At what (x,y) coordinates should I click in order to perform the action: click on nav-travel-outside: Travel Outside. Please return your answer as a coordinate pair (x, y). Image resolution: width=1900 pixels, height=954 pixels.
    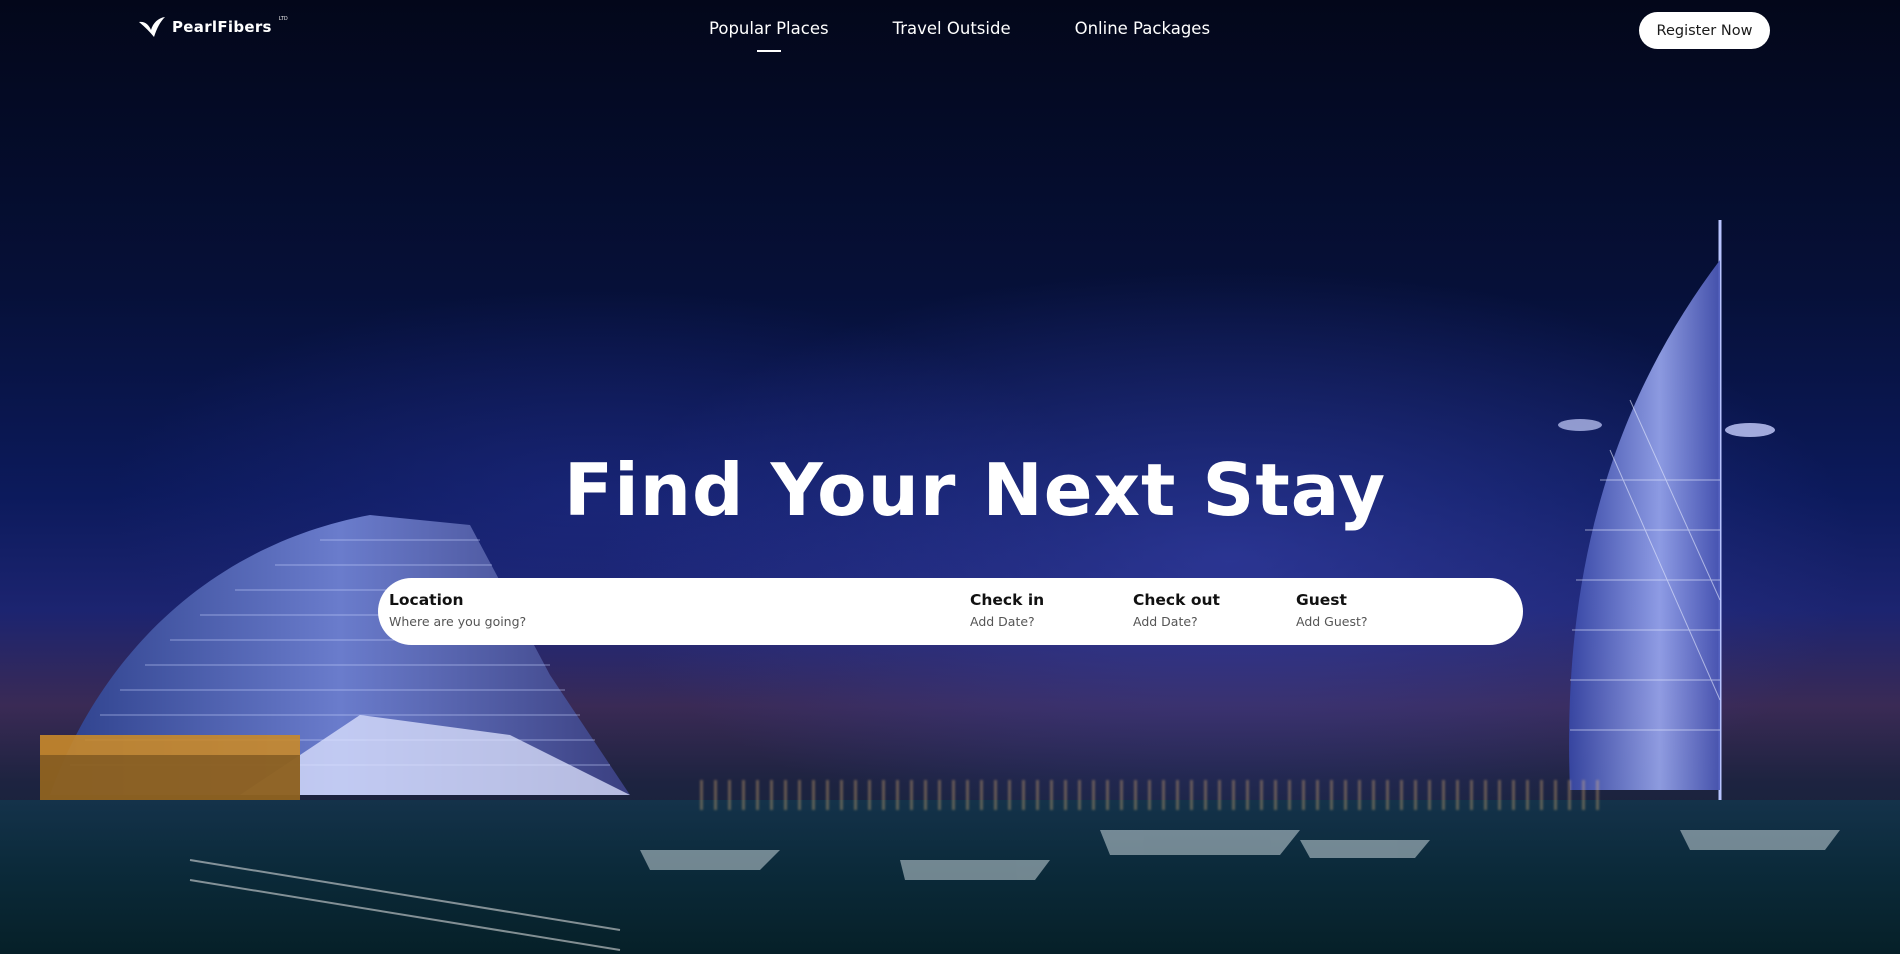
    Looking at the image, I should click on (952, 28).